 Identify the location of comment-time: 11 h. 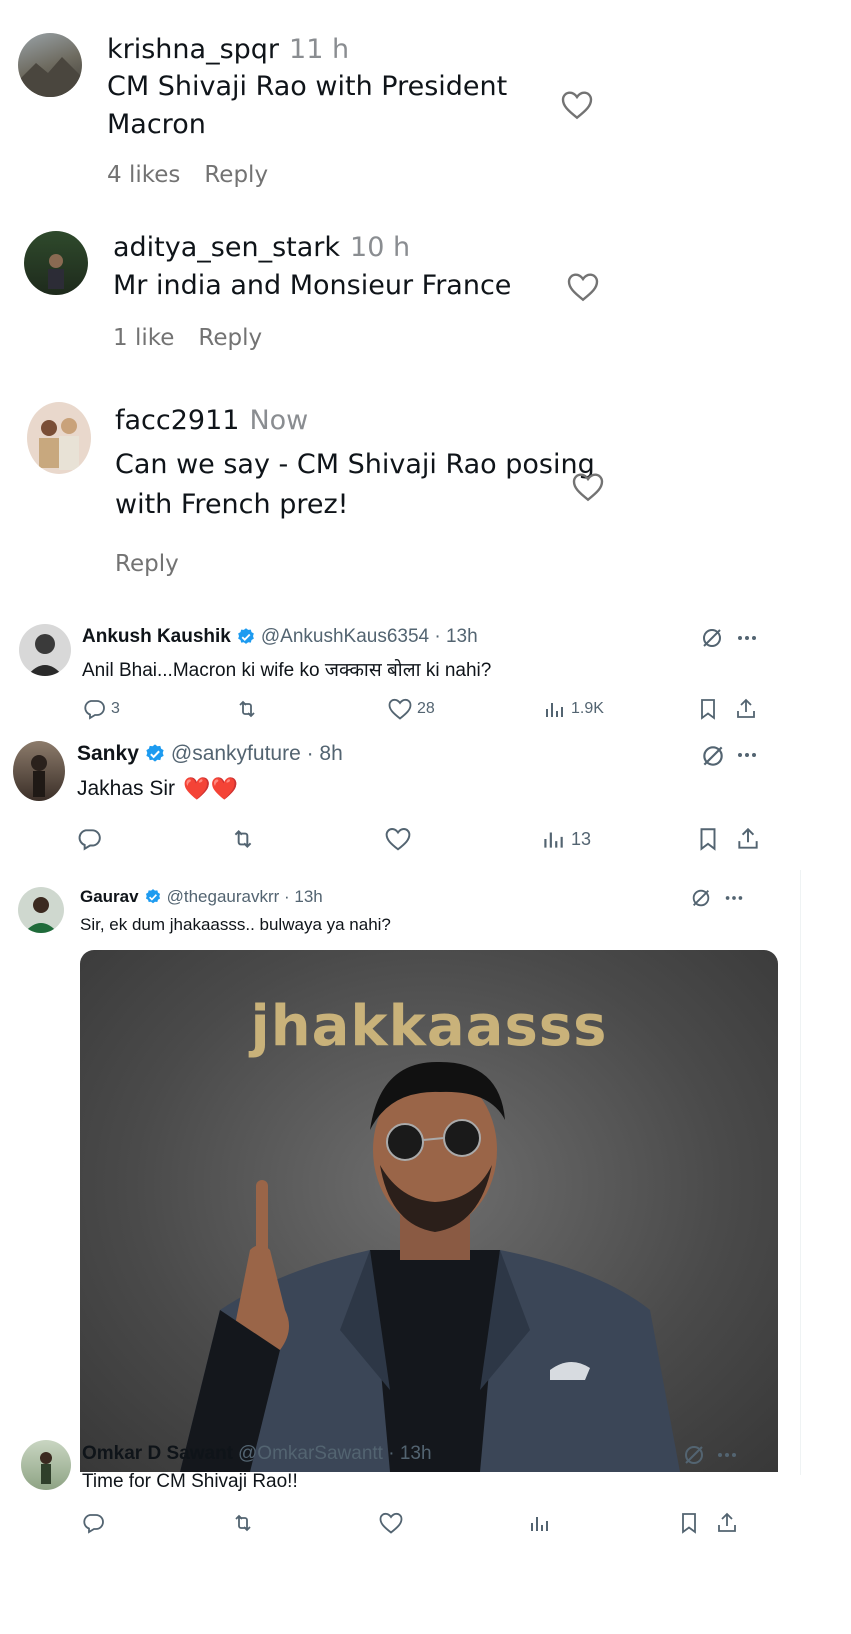
(319, 49).